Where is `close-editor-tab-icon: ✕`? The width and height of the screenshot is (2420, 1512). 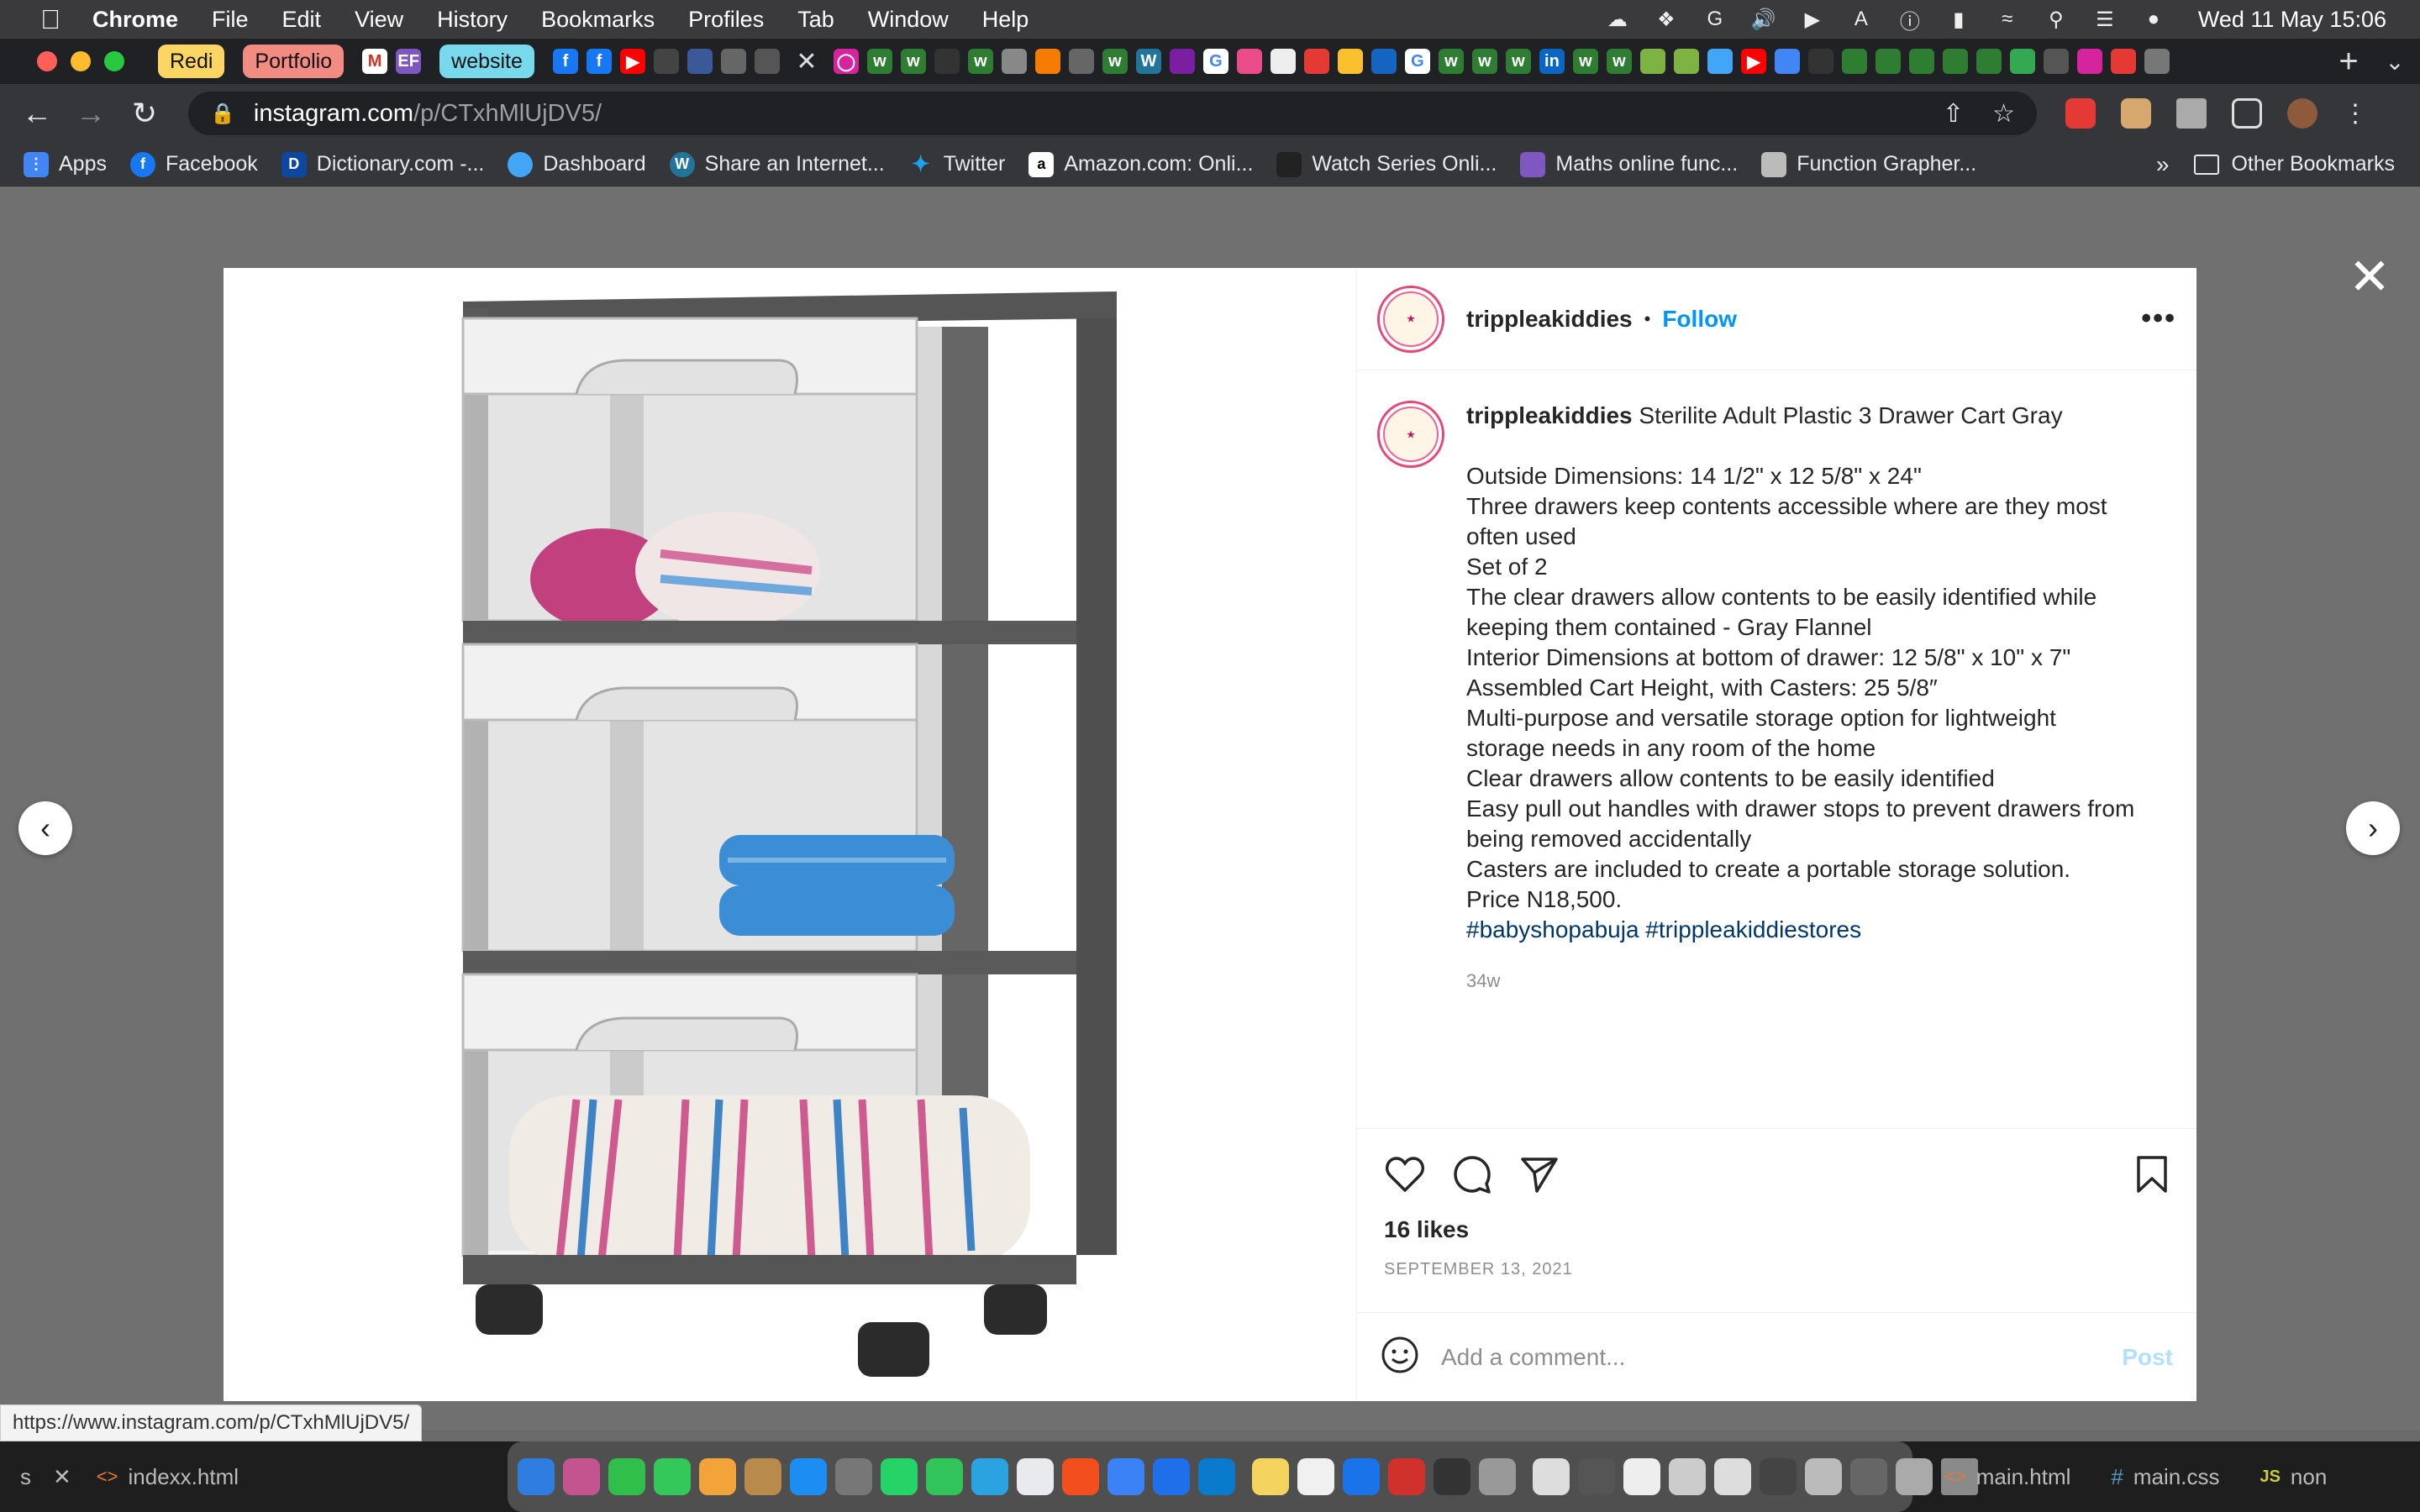 close-editor-tab-icon: ✕ is located at coordinates (62, 1477).